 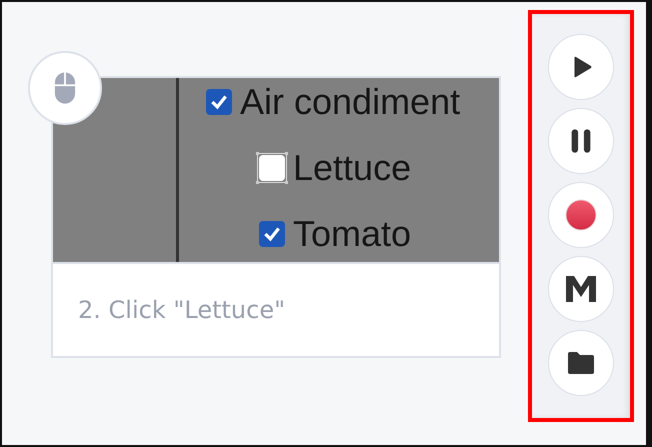 What do you see at coordinates (182, 310) in the screenshot?
I see `step-caption: 2. Click "Lettuce"` at bounding box center [182, 310].